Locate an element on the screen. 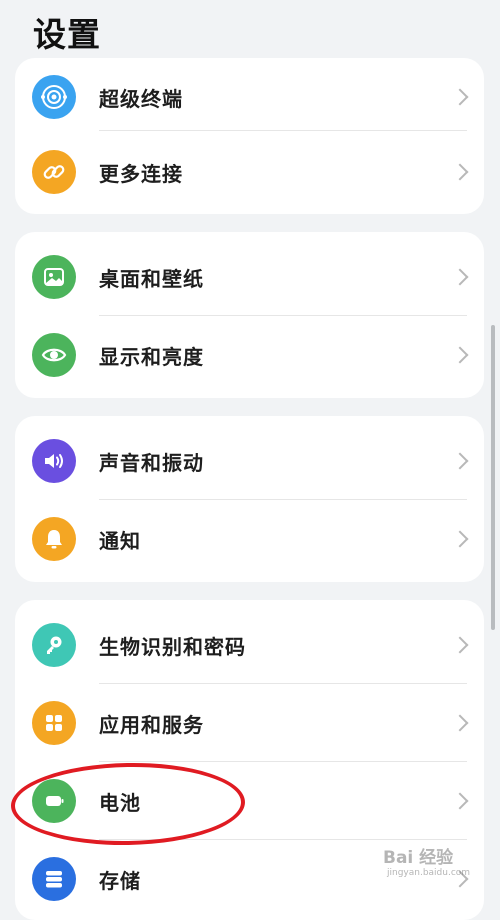  watermark: Bai 经验 jingyan.baidu.com is located at coordinates (426, 864).